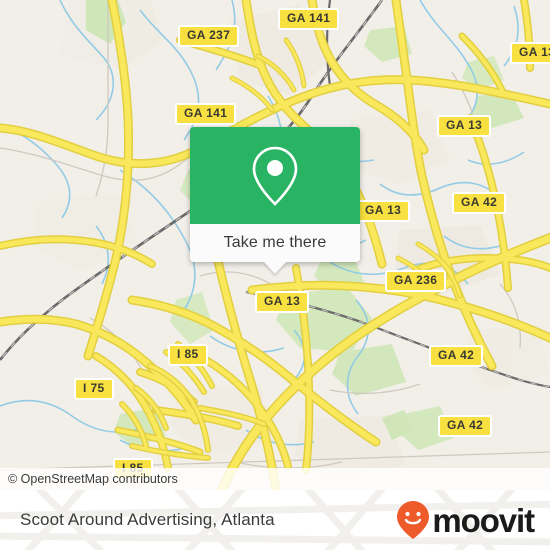 The height and width of the screenshot is (550, 550). I want to click on road-shield: I 75, so click(94, 389).